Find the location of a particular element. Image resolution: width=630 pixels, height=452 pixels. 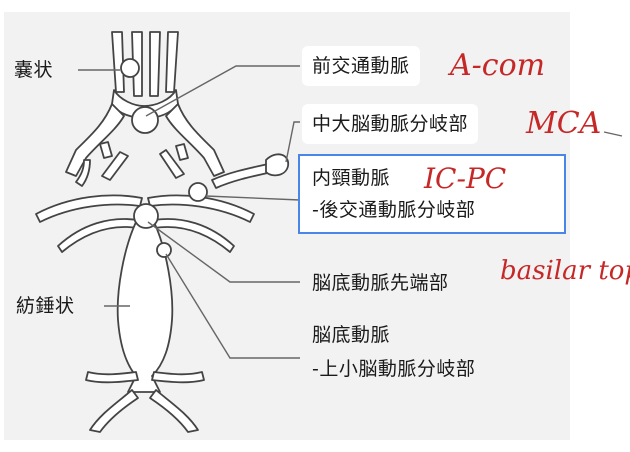

label-basilar-top: 脳底動脈先端部 is located at coordinates (380, 283).